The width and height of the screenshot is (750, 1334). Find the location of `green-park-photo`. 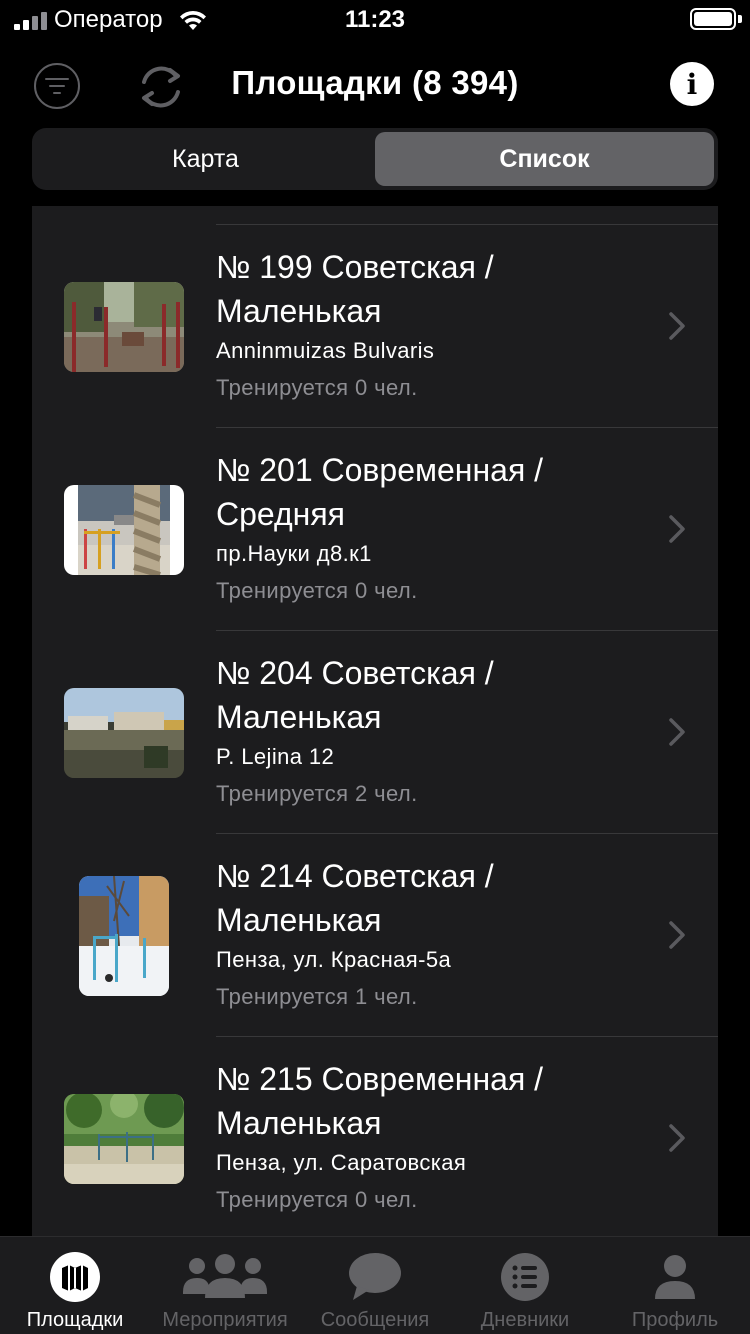

green-park-photo is located at coordinates (124, 1139).